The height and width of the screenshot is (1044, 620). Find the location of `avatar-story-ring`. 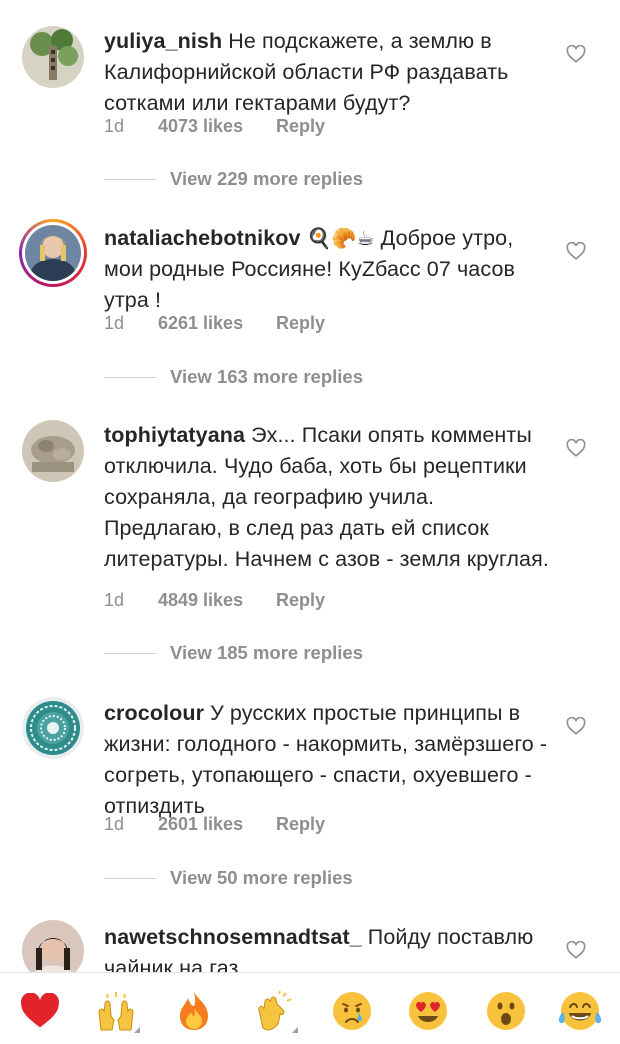

avatar-story-ring is located at coordinates (53, 253).